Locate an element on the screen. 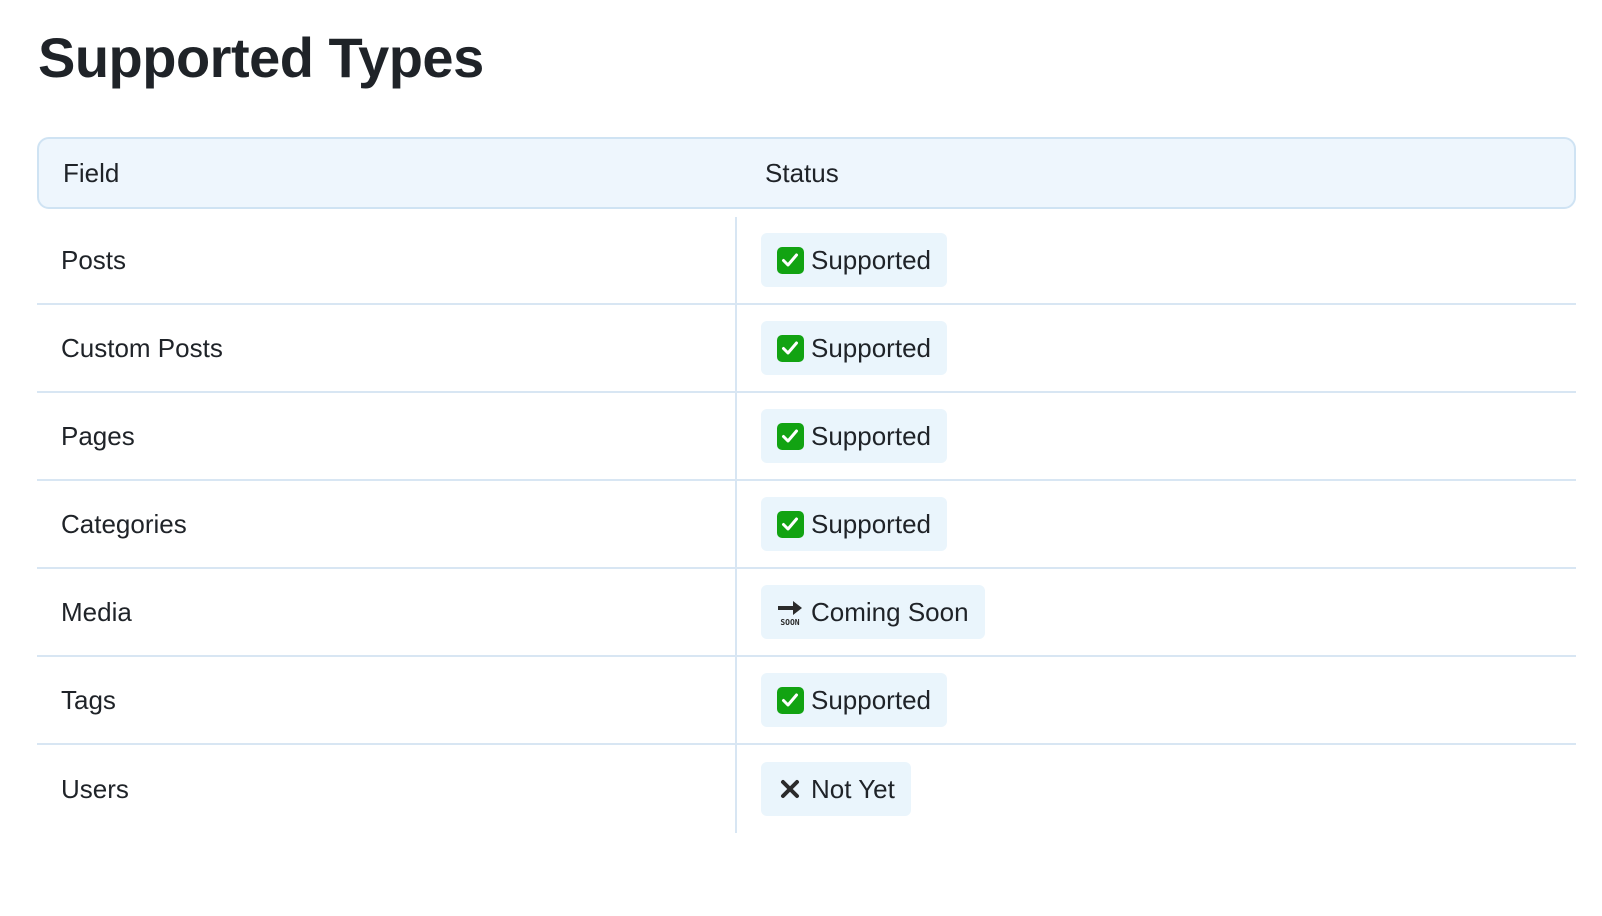 The height and width of the screenshot is (916, 1602). field-cell: Posts is located at coordinates (387, 260).